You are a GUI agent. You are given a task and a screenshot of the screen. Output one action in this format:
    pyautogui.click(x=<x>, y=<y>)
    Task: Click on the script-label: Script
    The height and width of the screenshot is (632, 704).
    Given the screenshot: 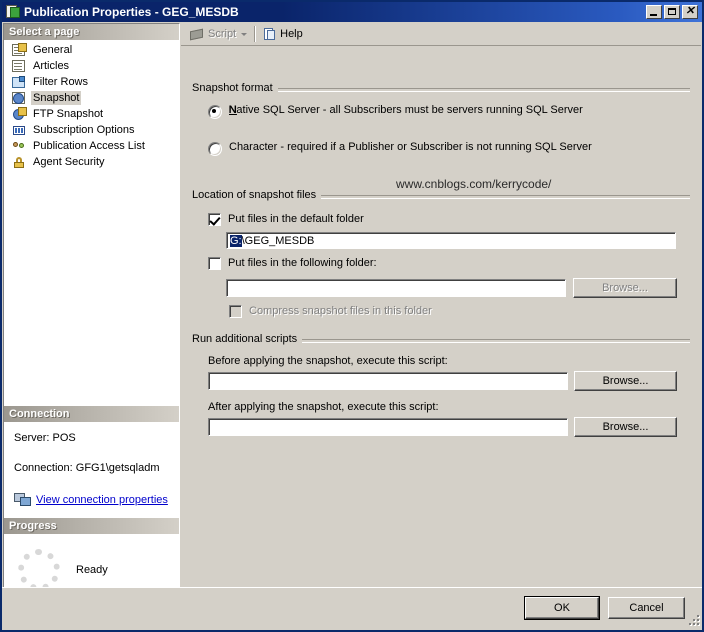 What is the action you would take?
    pyautogui.click(x=222, y=34)
    